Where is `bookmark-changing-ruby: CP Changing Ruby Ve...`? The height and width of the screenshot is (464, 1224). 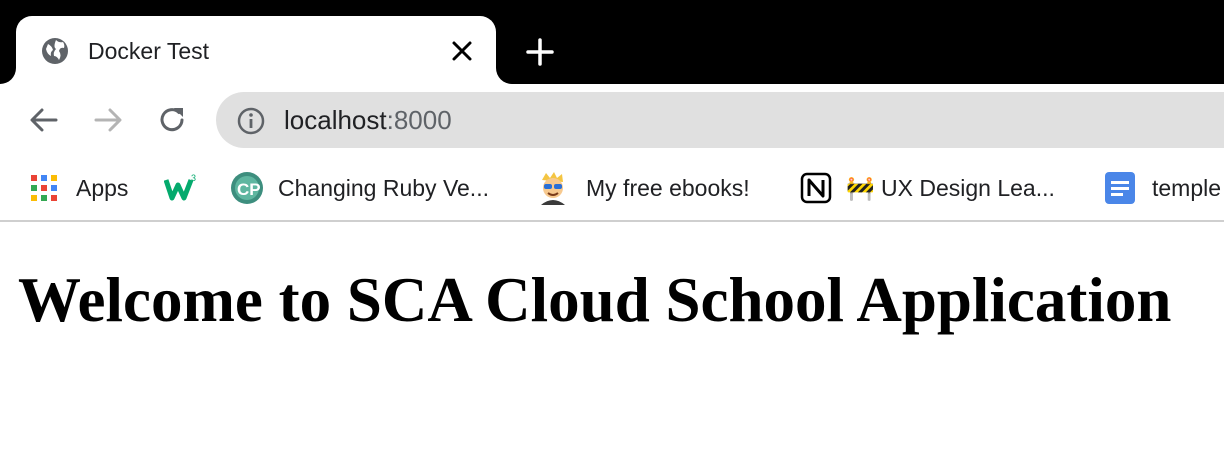
bookmark-changing-ruby: CP Changing Ruby Ve... is located at coordinates (359, 188).